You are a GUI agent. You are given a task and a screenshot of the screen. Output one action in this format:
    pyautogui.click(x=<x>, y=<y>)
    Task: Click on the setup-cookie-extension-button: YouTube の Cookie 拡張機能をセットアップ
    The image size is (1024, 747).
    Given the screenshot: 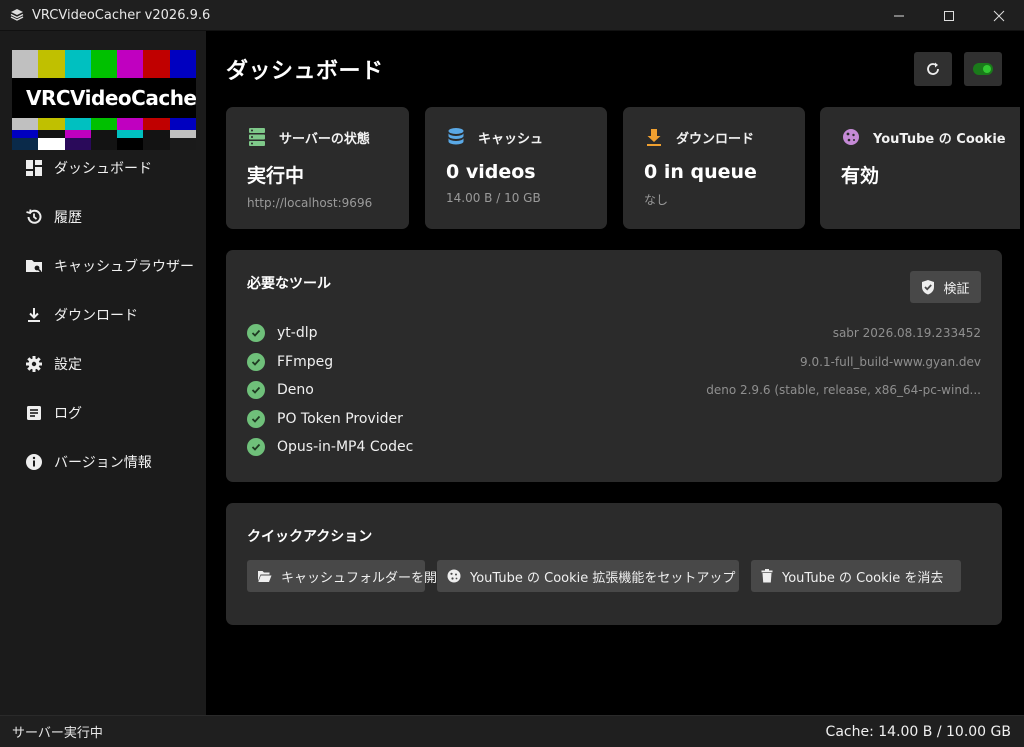 What is the action you would take?
    pyautogui.click(x=588, y=576)
    